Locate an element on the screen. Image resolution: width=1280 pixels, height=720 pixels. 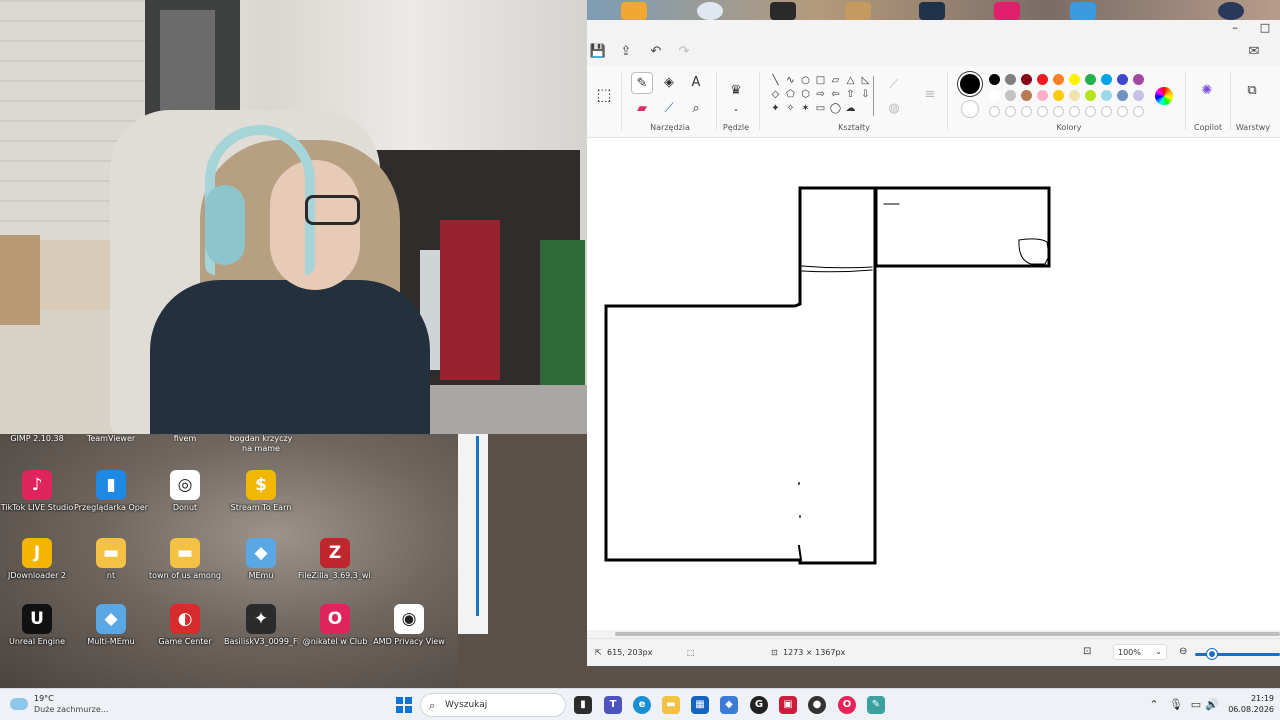
shape-tool-icon: ╲ is located at coordinates (775, 80).